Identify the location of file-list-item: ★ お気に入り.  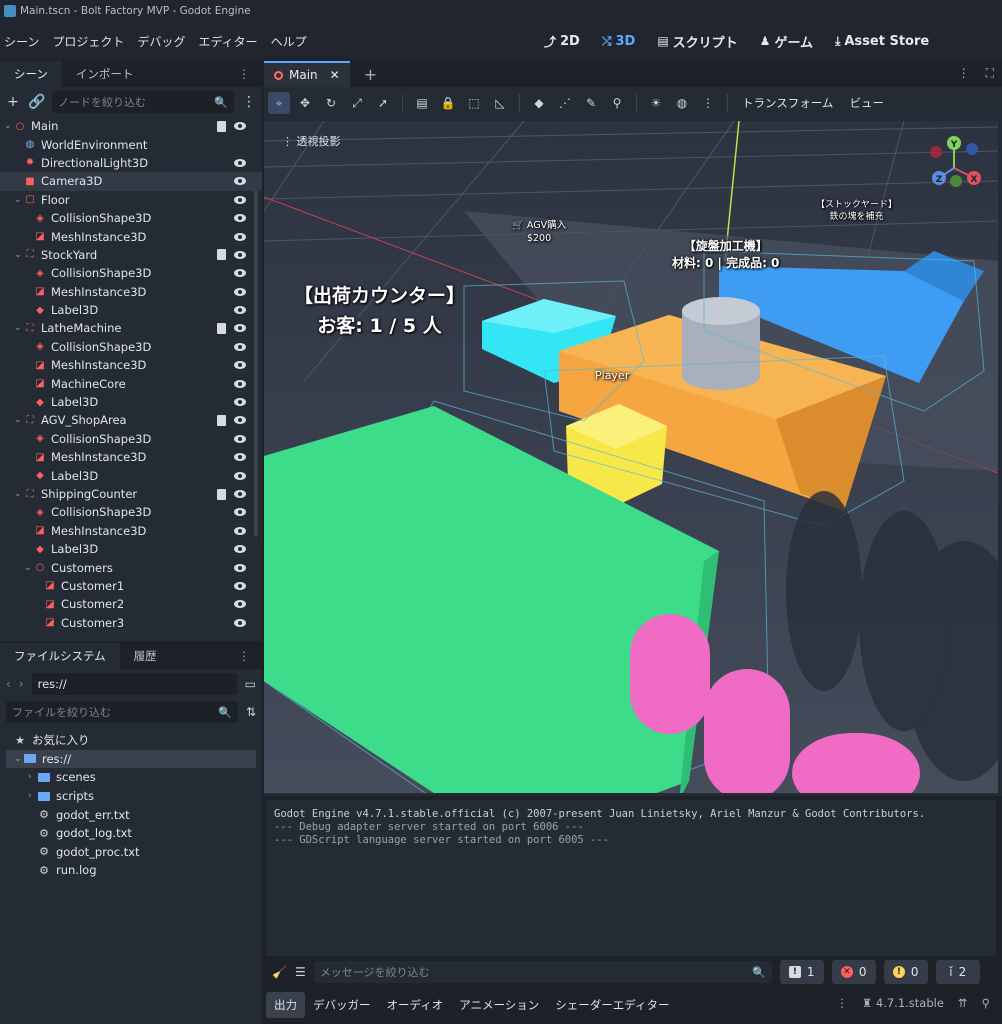
(131, 740).